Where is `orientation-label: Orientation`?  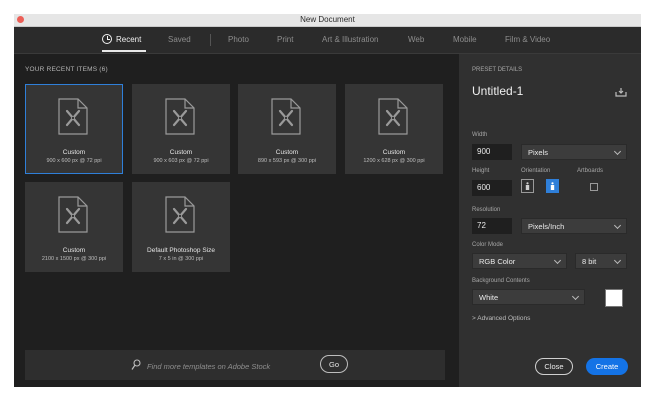
orientation-label: Orientation is located at coordinates (536, 171).